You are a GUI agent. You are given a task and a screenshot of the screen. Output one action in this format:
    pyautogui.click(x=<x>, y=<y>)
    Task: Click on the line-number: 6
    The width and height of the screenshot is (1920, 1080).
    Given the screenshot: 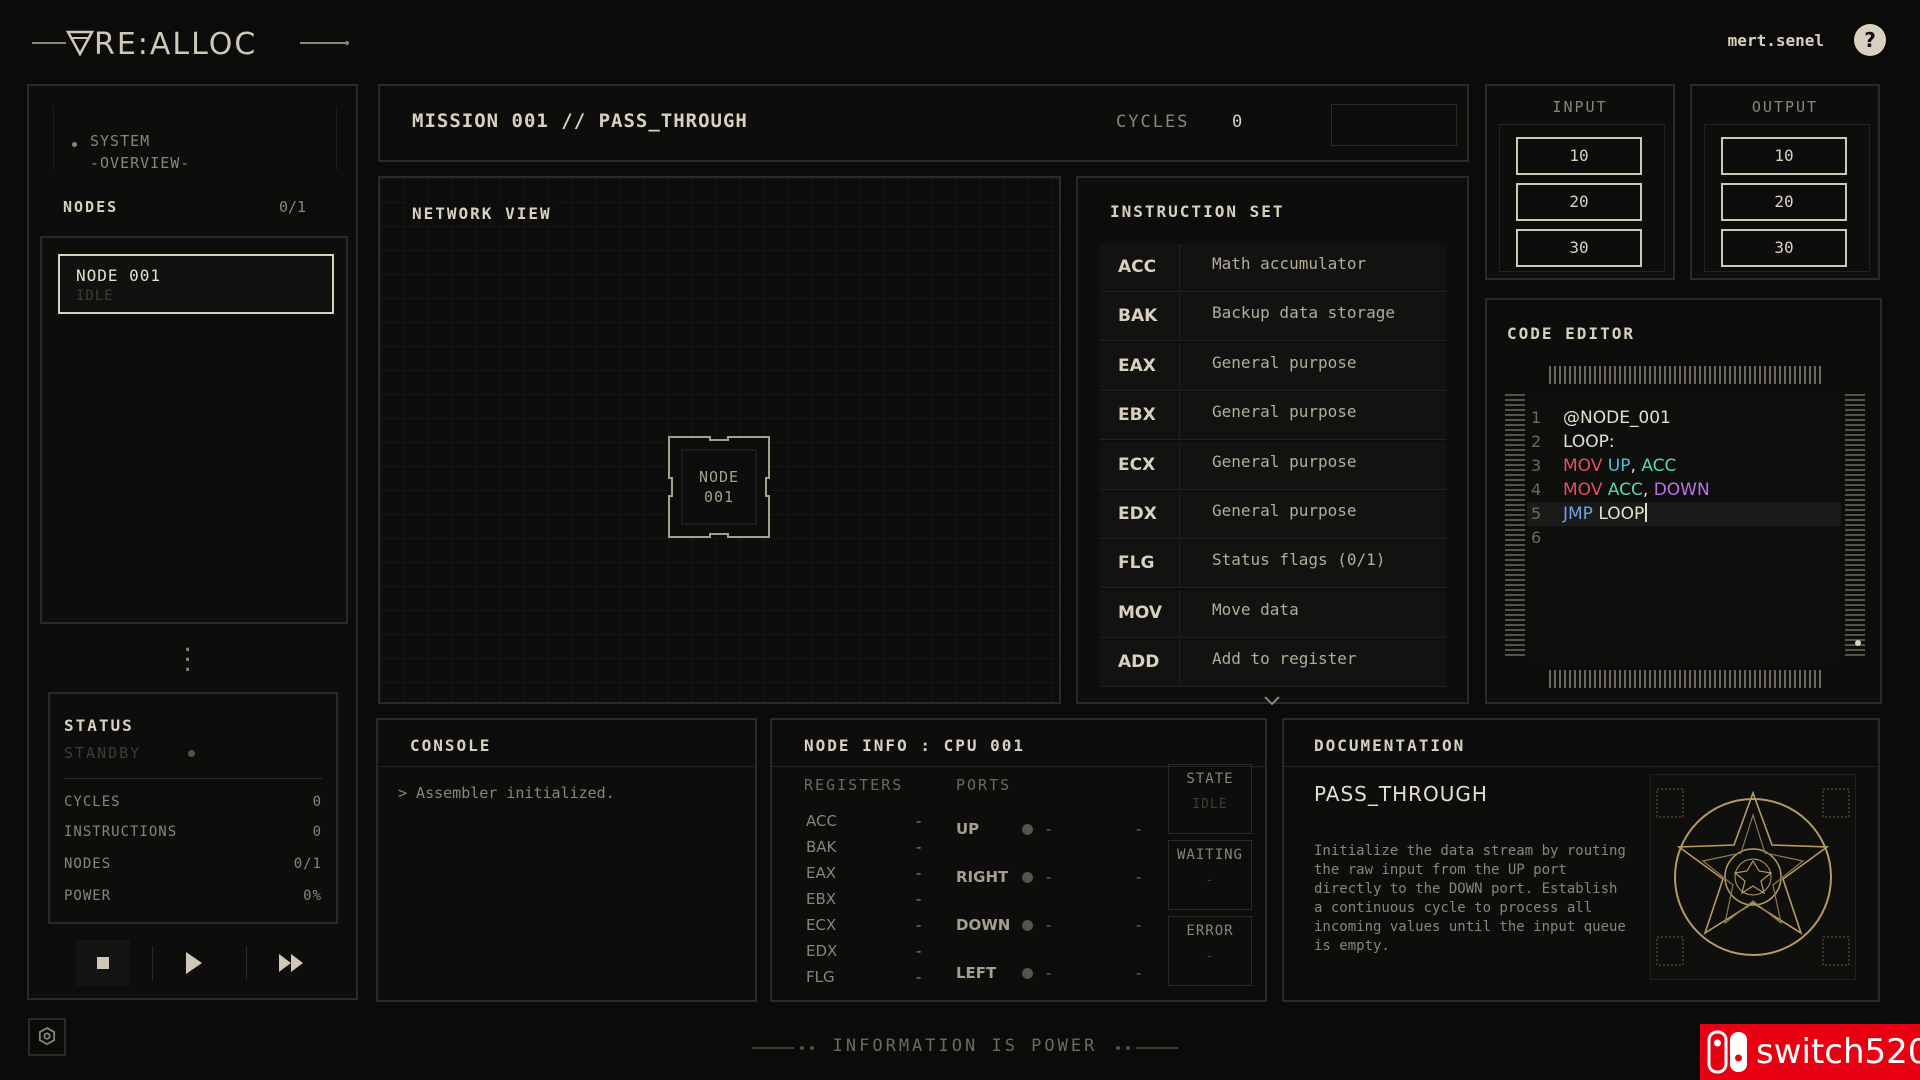 What is the action you would take?
    pyautogui.click(x=1536, y=537)
    